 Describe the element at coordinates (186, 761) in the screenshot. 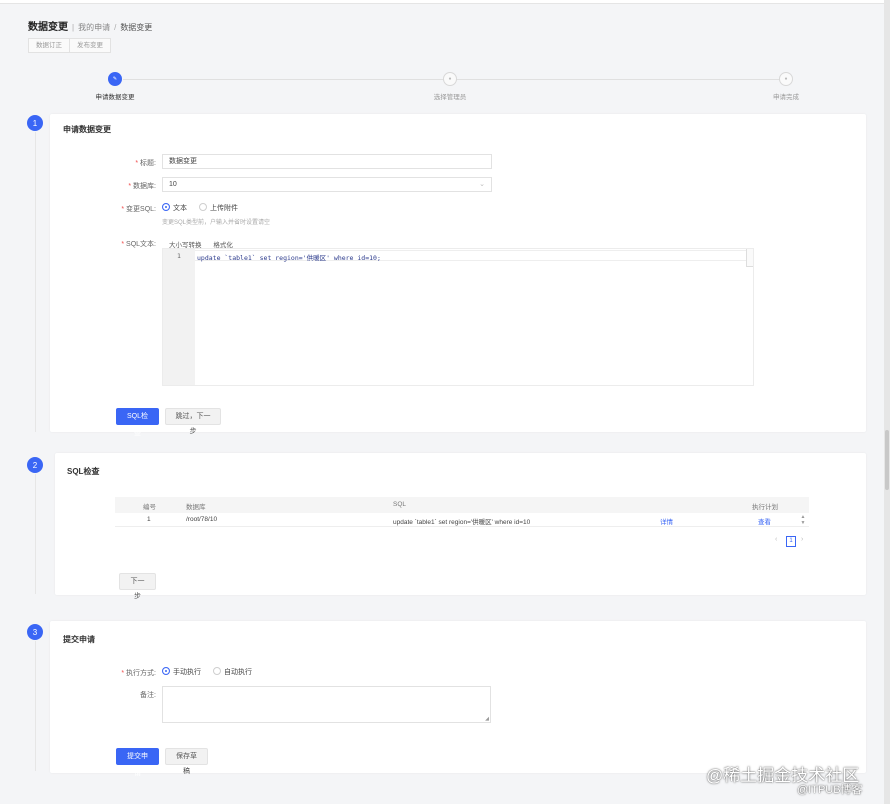

I see `save-draft-button: 保存草稿` at that location.